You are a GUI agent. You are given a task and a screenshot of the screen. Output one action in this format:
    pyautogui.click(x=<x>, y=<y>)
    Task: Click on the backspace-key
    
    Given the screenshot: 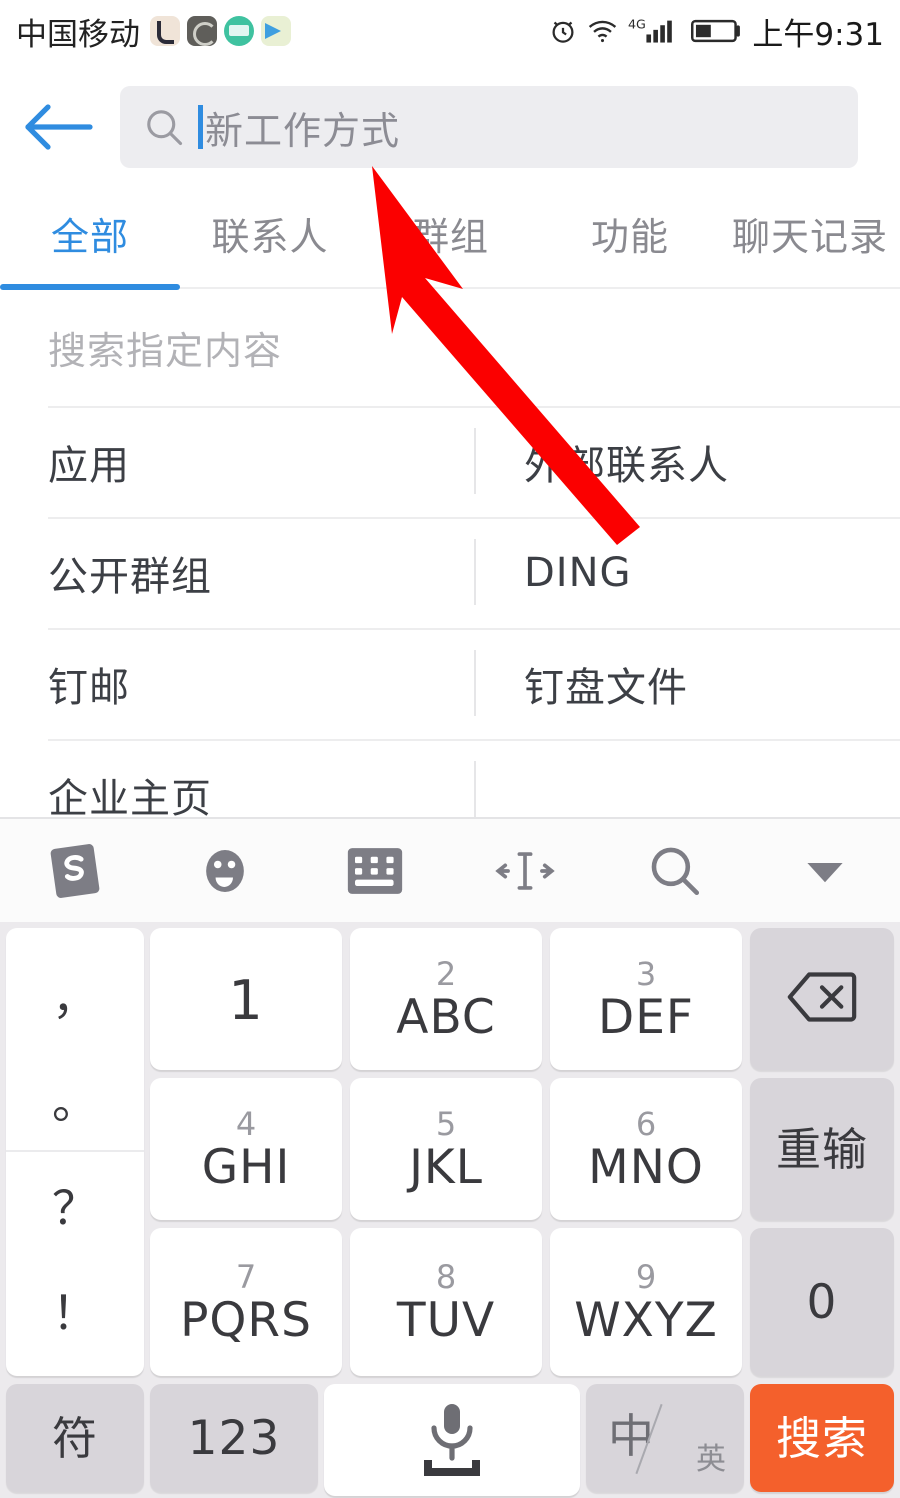 What is the action you would take?
    pyautogui.click(x=822, y=999)
    